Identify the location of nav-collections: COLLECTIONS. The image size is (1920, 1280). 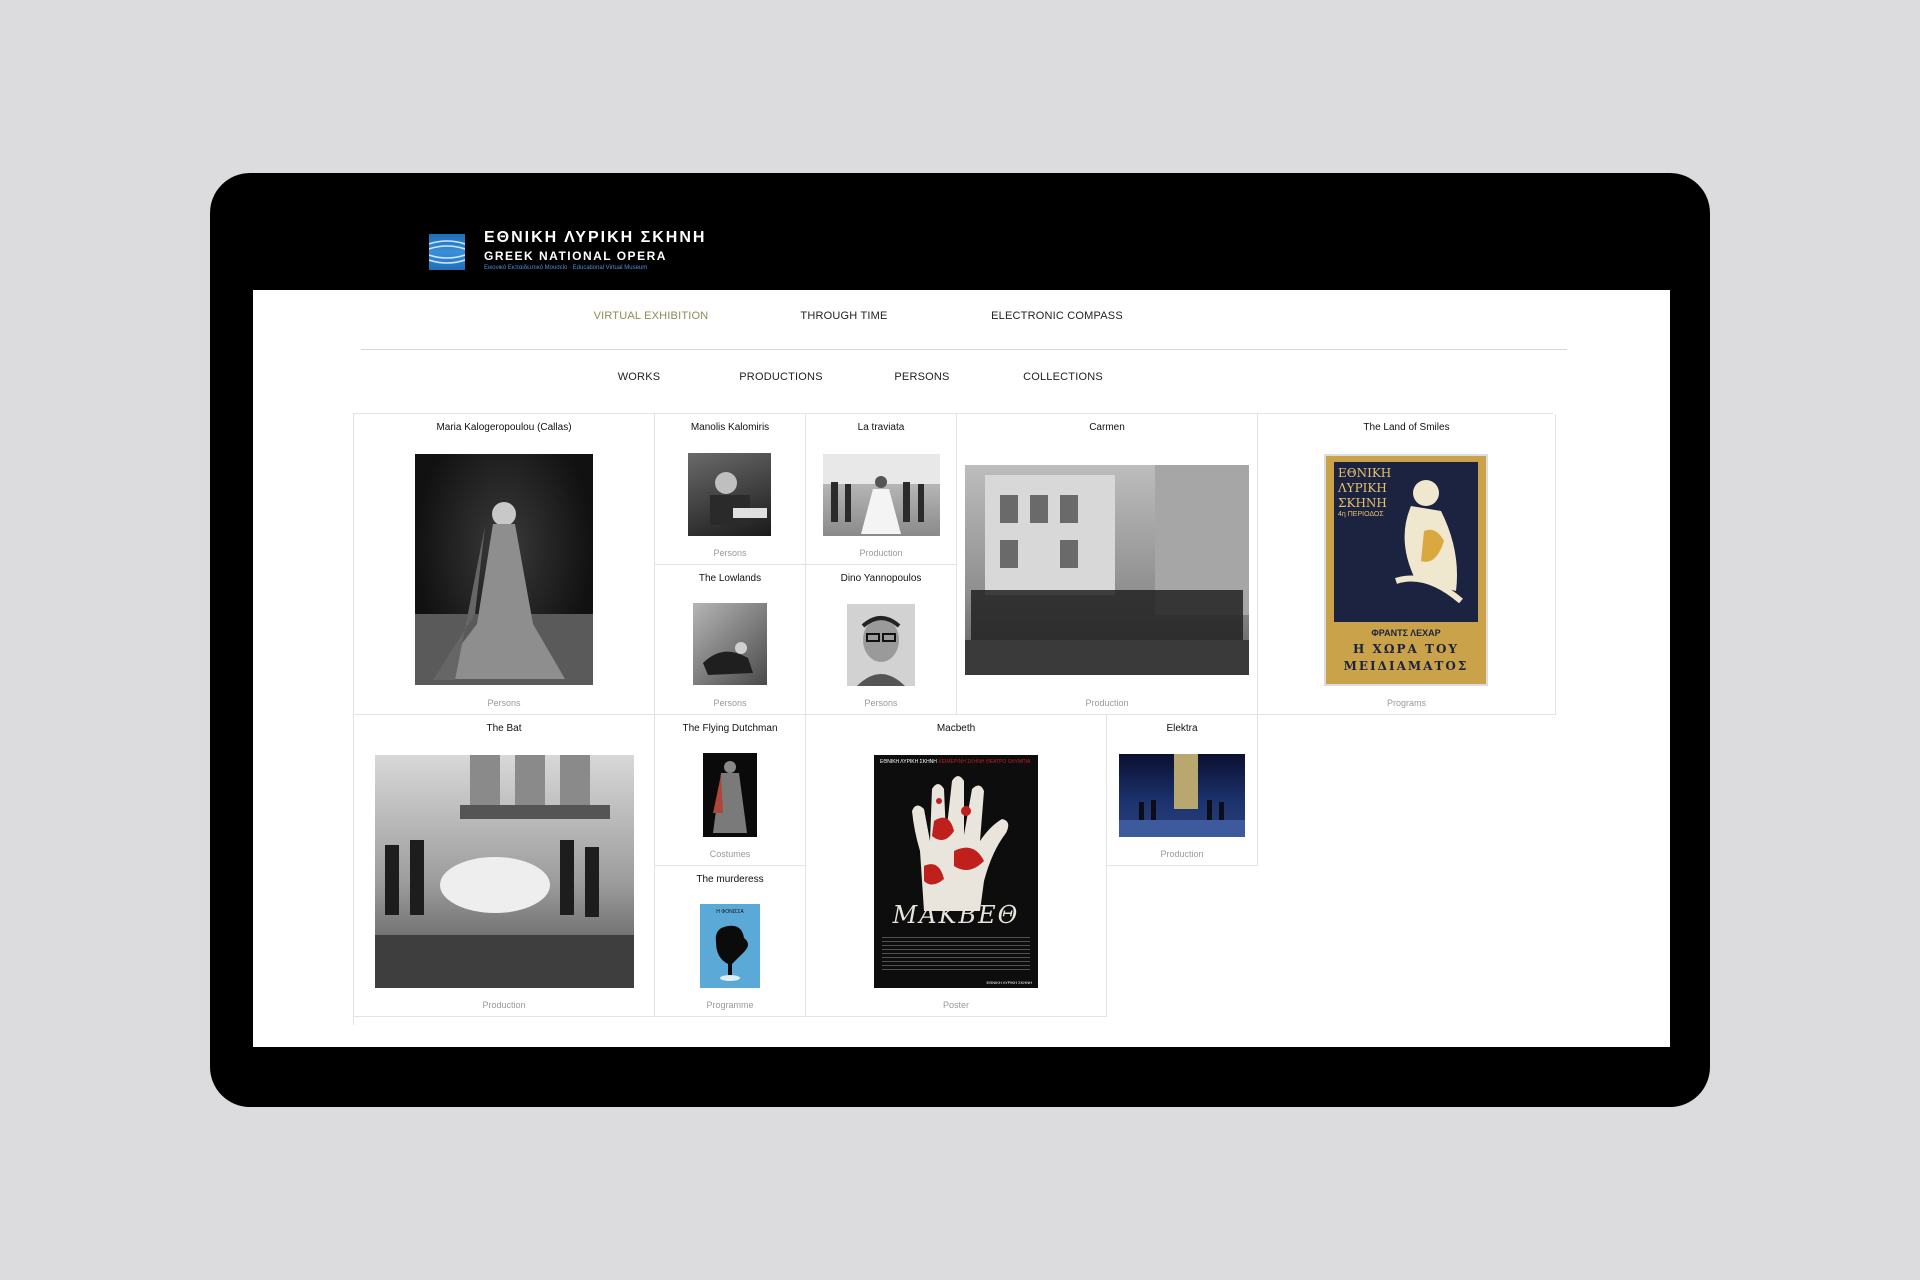
(1063, 377).